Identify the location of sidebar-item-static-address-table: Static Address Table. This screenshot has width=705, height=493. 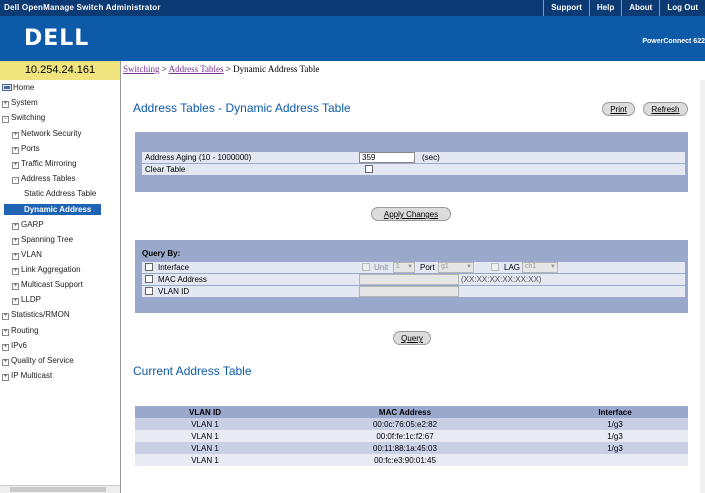
(60, 193).